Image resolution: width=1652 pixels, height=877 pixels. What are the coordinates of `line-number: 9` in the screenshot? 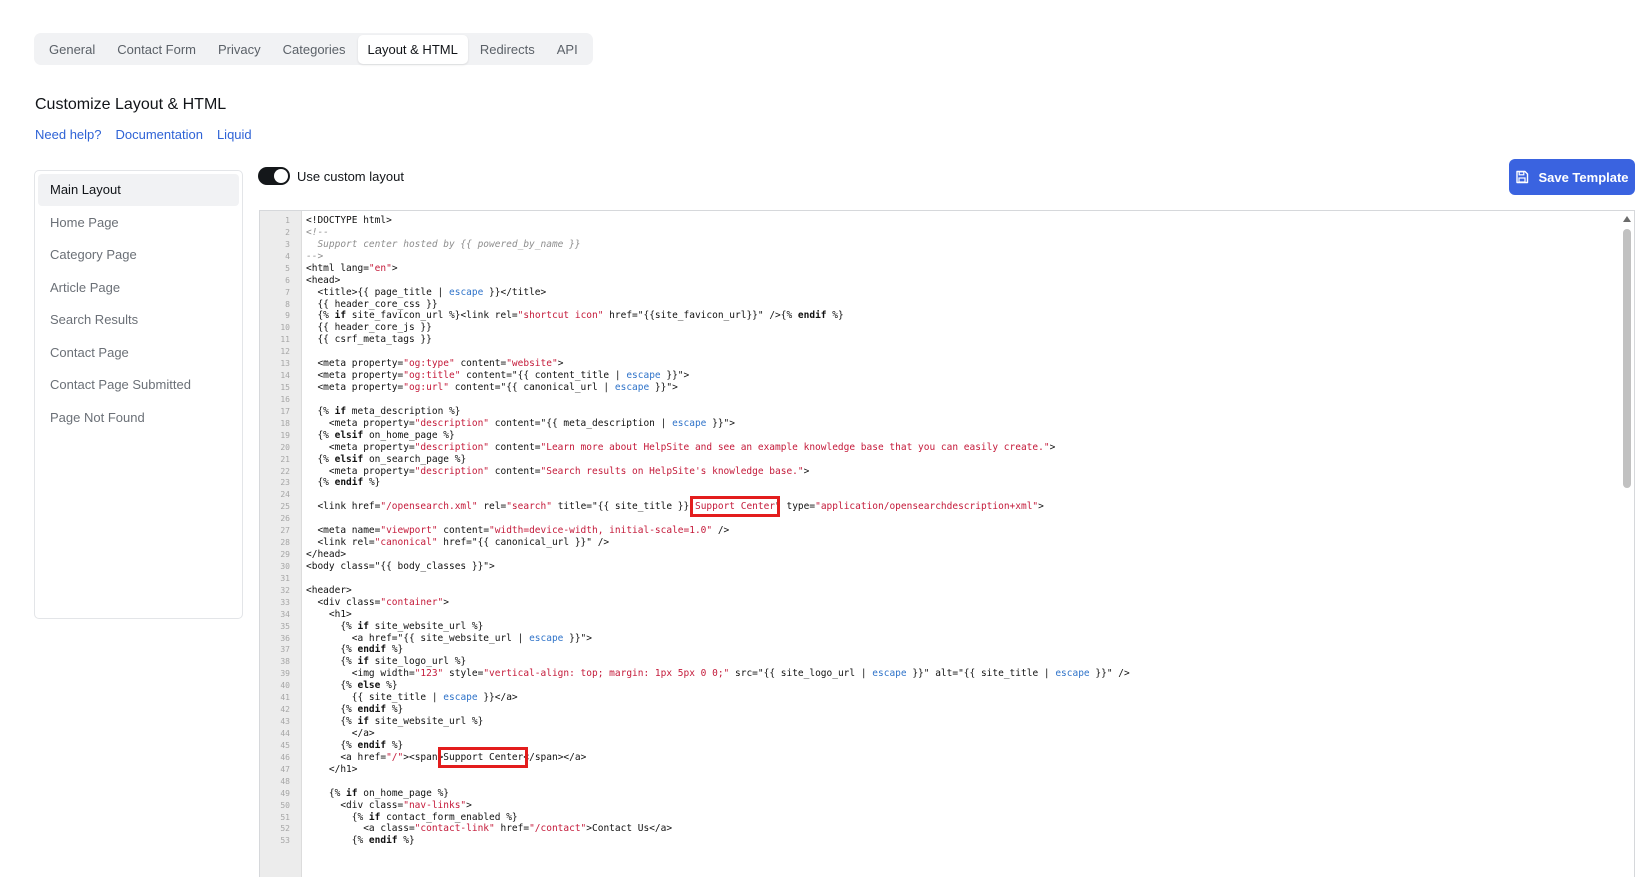 It's located at (287, 316).